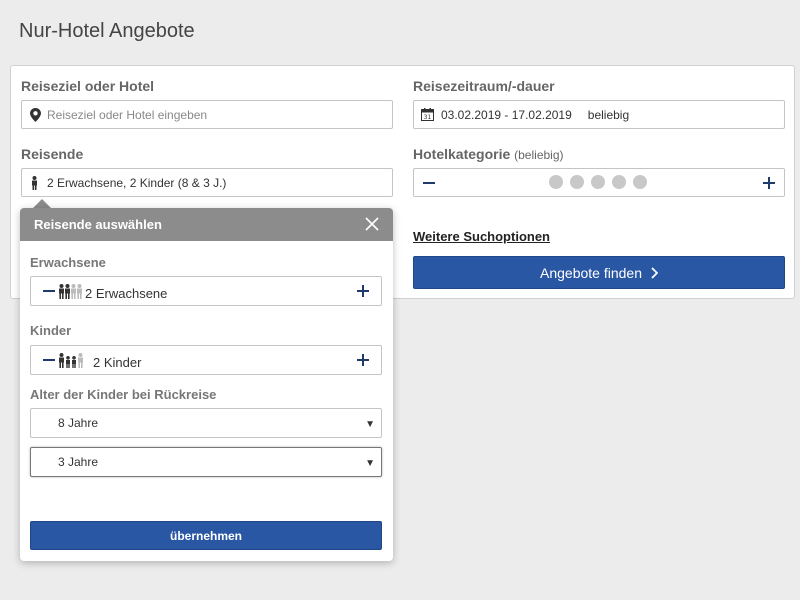 The image size is (800, 600). I want to click on apply-button: übernehmen, so click(206, 535).